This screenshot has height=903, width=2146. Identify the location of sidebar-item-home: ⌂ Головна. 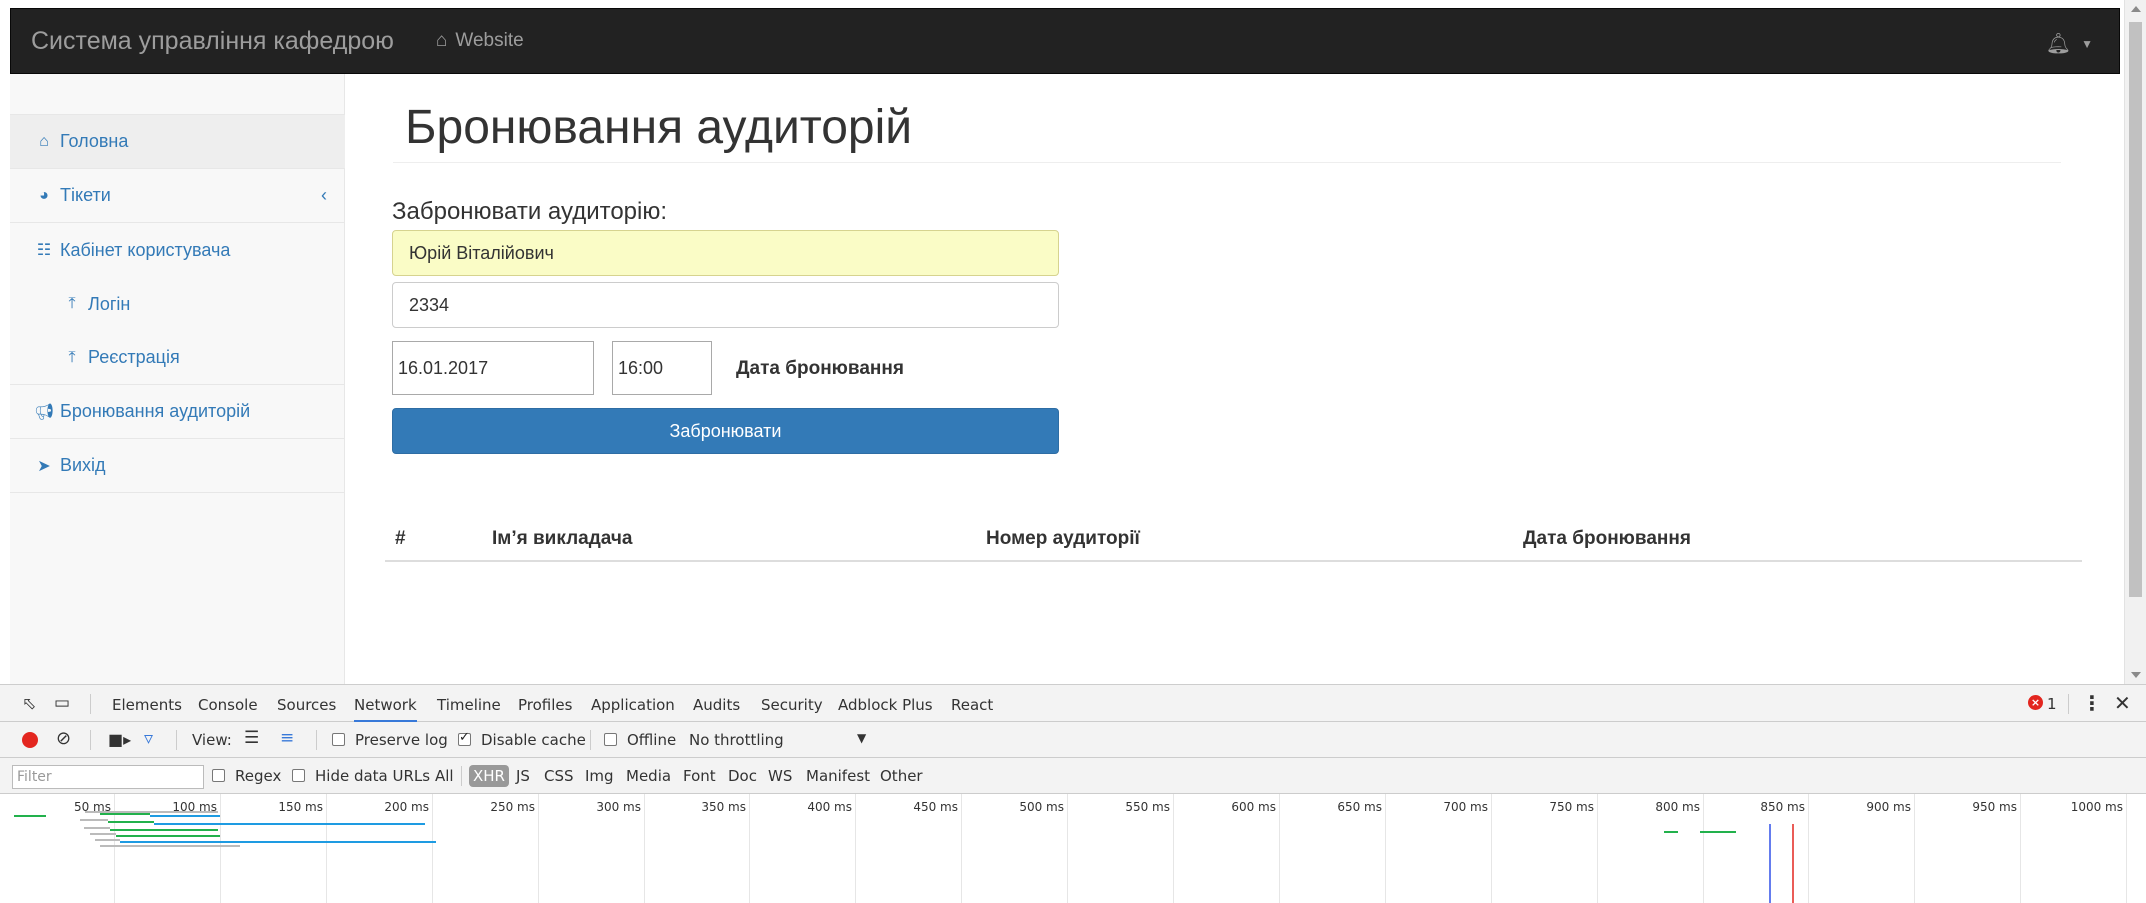
(177, 142).